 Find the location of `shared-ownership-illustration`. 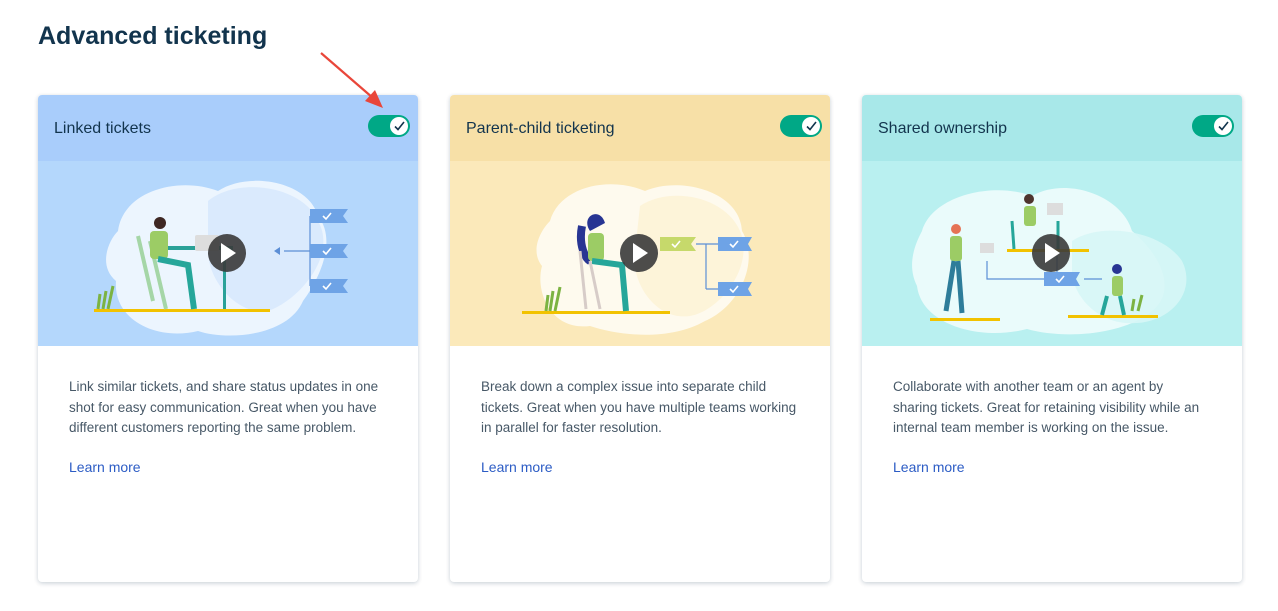

shared-ownership-illustration is located at coordinates (1049, 261).